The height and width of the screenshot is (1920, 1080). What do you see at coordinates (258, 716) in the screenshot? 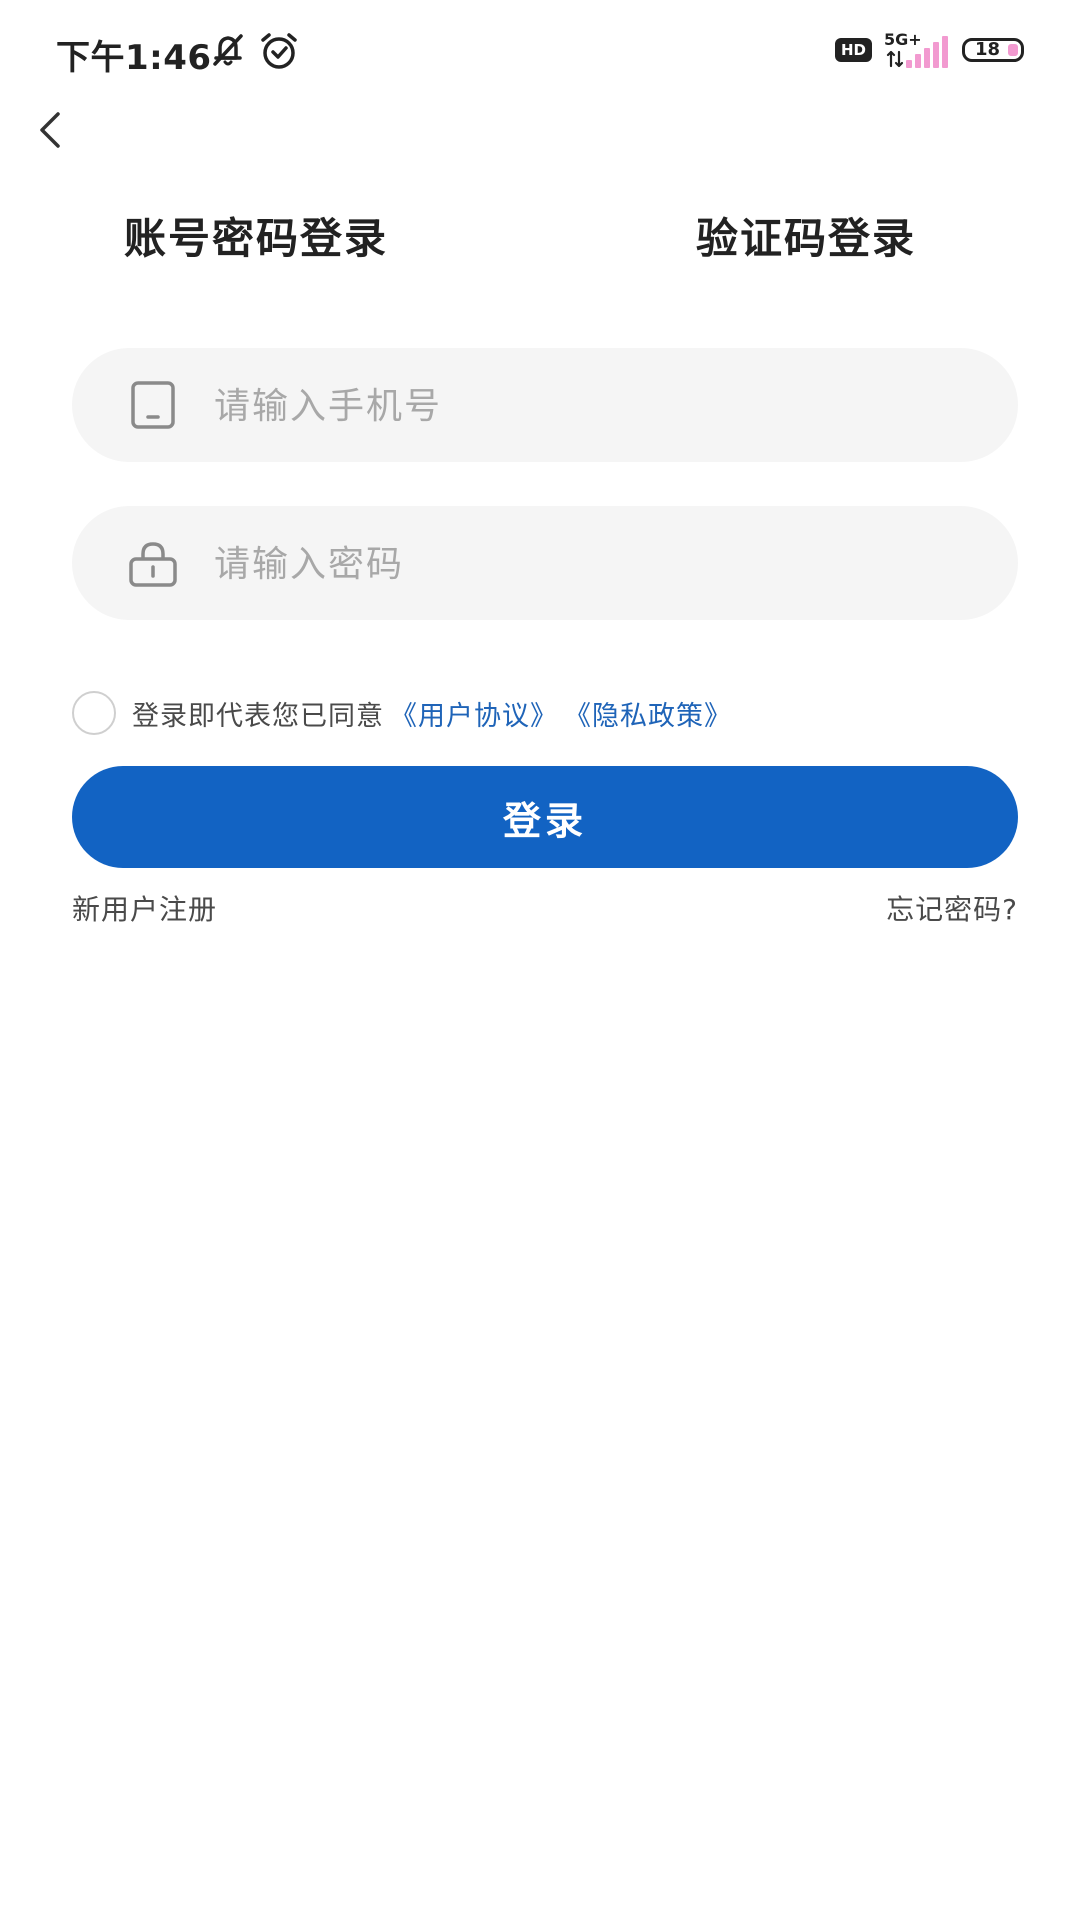
I see `agreement-text: 登录即代表您已同意` at bounding box center [258, 716].